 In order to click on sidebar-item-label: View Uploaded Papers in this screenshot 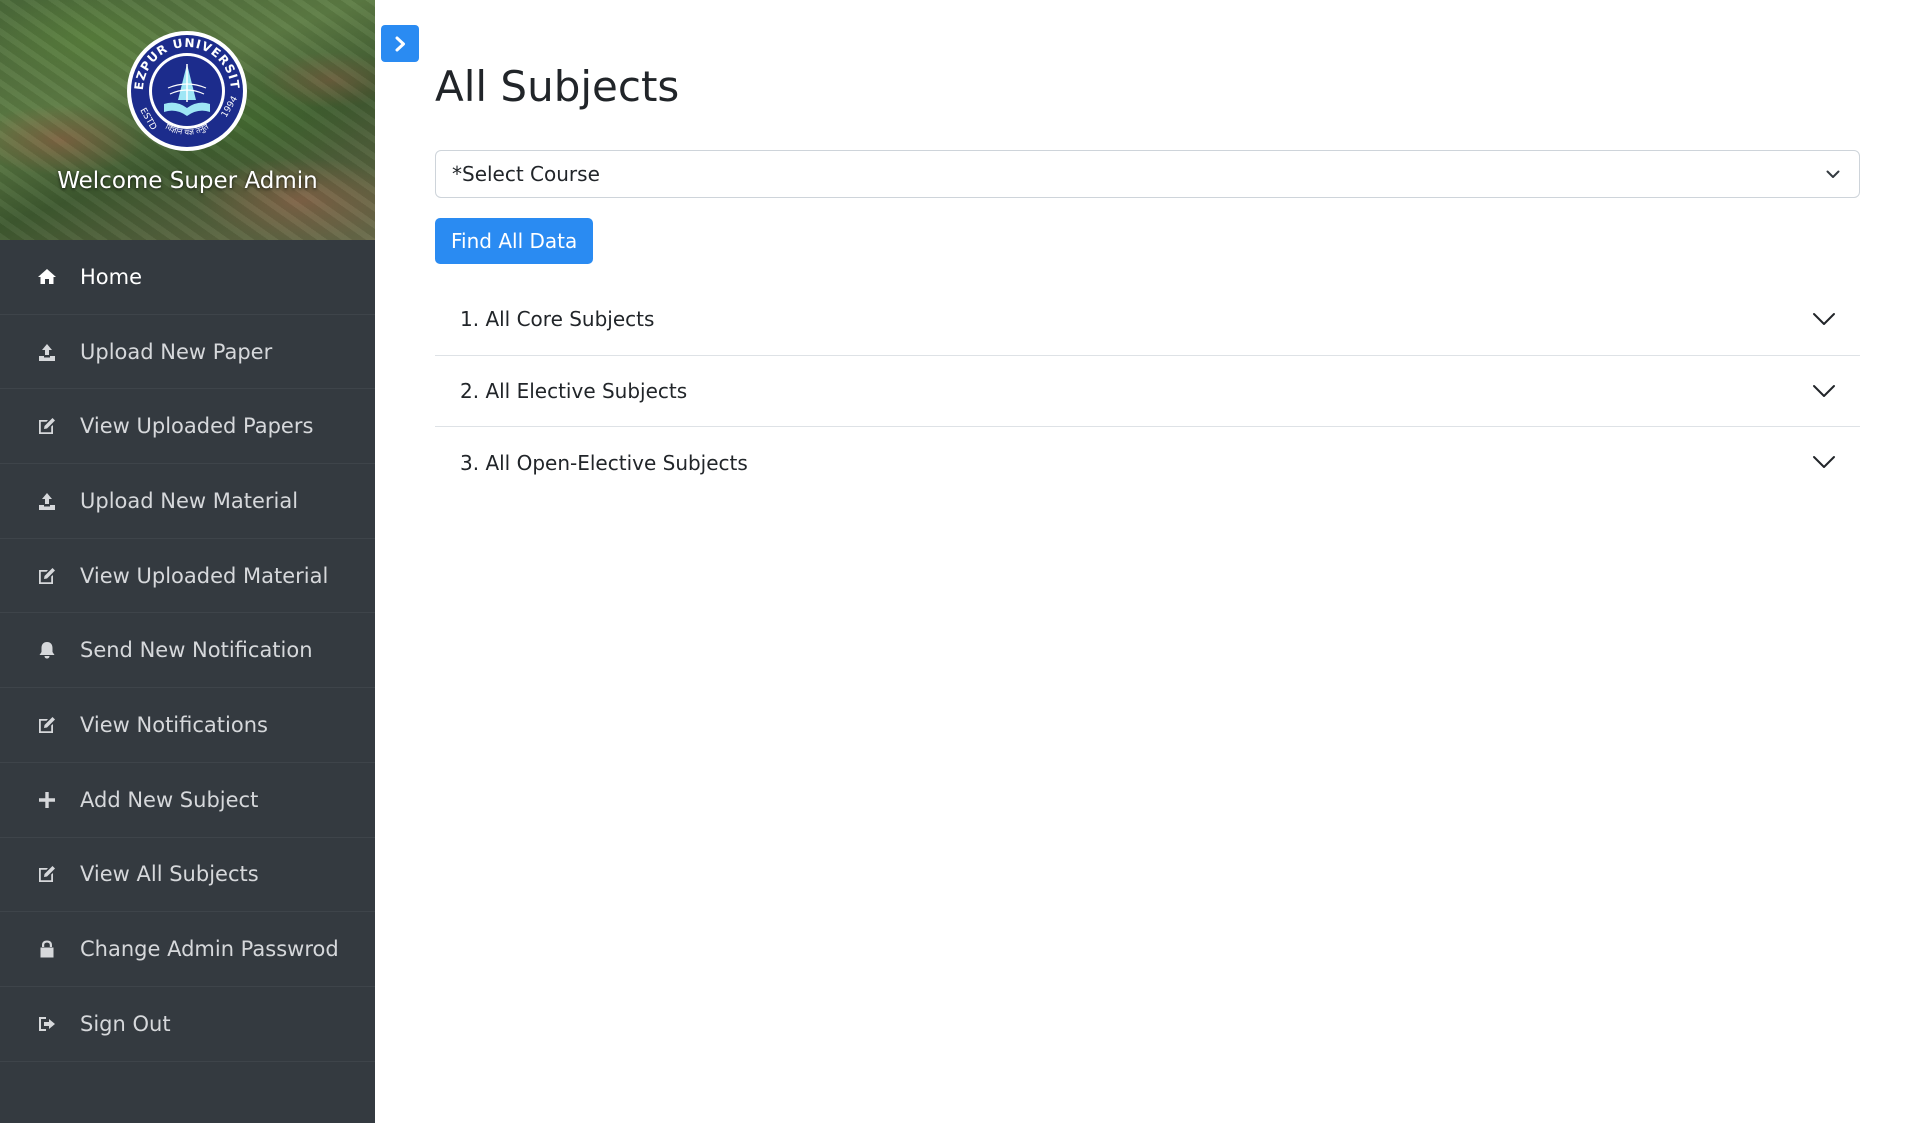, I will do `click(197, 426)`.